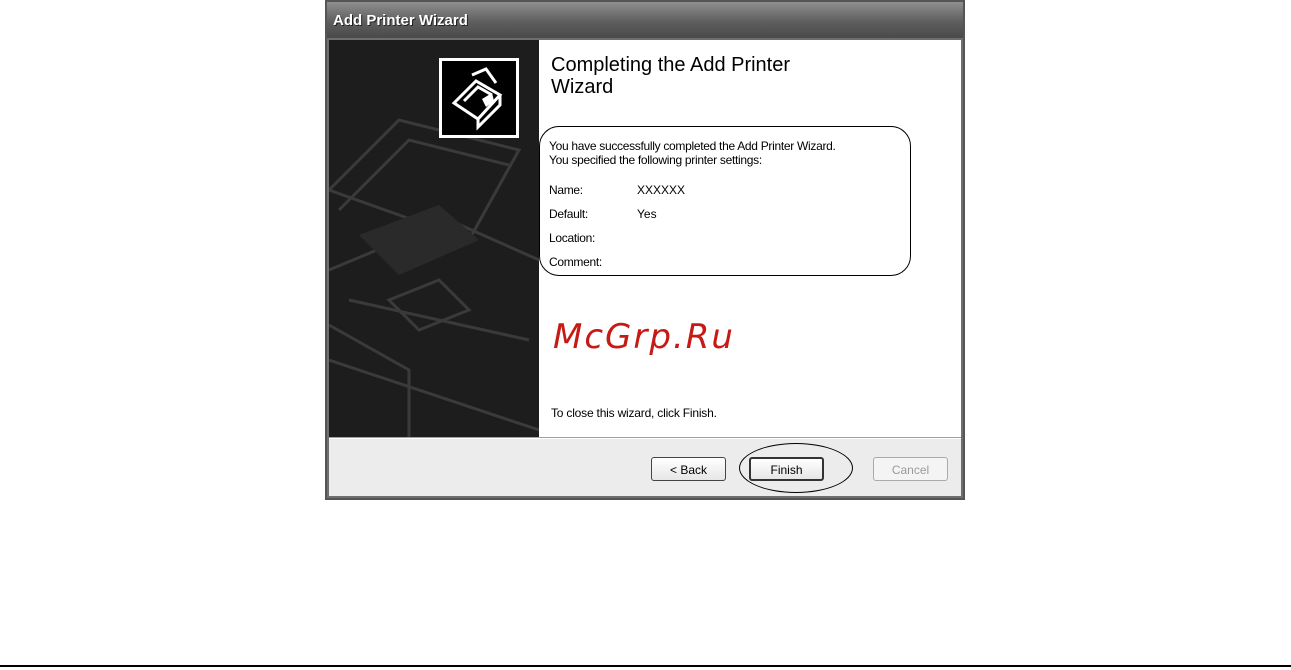 The width and height of the screenshot is (1291, 670). I want to click on window-title: Add Printer Wizard, so click(400, 20).